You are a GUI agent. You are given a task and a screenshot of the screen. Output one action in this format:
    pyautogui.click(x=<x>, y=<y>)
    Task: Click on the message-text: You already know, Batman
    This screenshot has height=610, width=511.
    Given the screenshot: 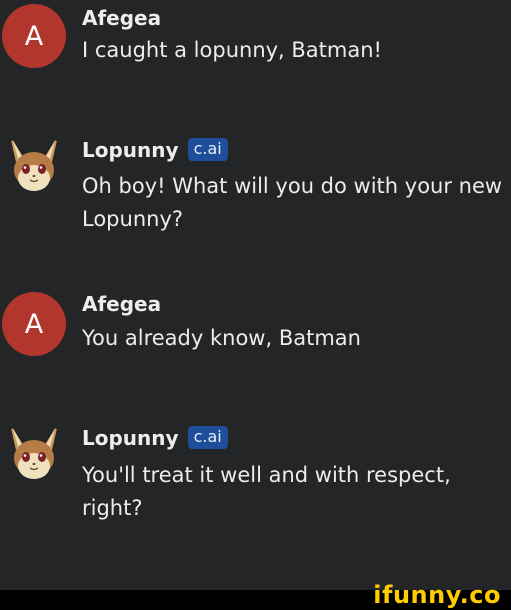 What is the action you would take?
    pyautogui.click(x=296, y=338)
    